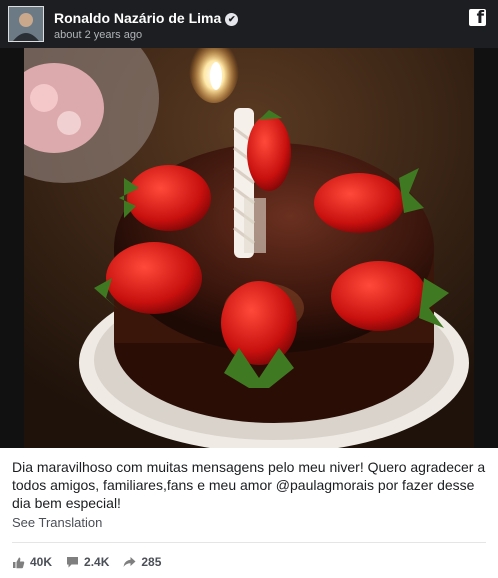 This screenshot has height=578, width=498. I want to click on like-stat: 40K, so click(32, 562).